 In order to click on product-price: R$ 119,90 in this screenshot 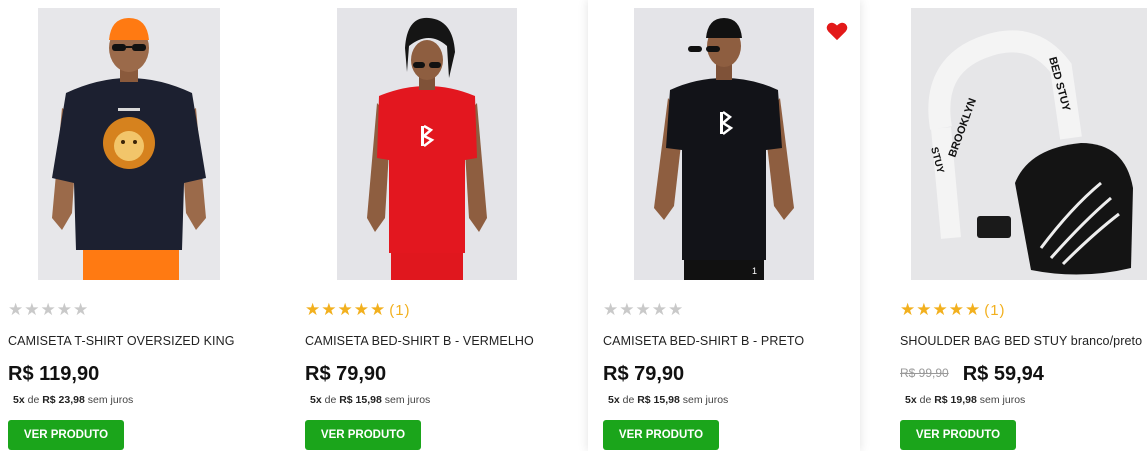, I will do `click(54, 374)`.